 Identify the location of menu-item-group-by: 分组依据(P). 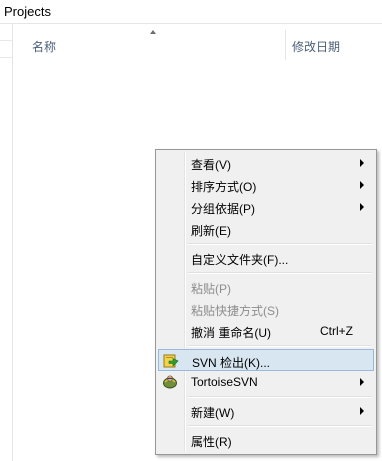
(266, 207).